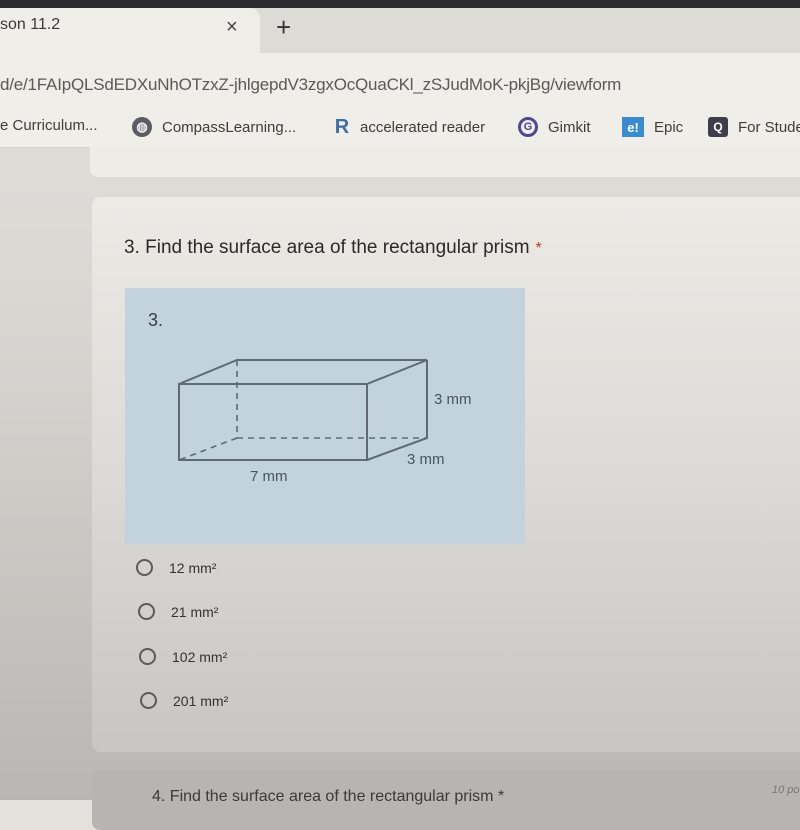 This screenshot has width=800, height=830. I want to click on bookmark-accelerated-reader: R accelerated reader, so click(410, 126).